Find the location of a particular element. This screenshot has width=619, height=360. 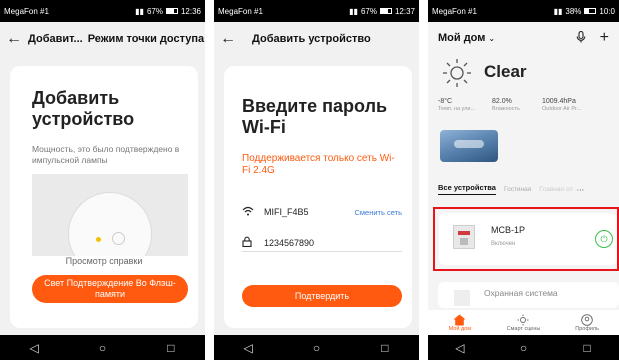

confirm-button: Подтвердить is located at coordinates (322, 296).